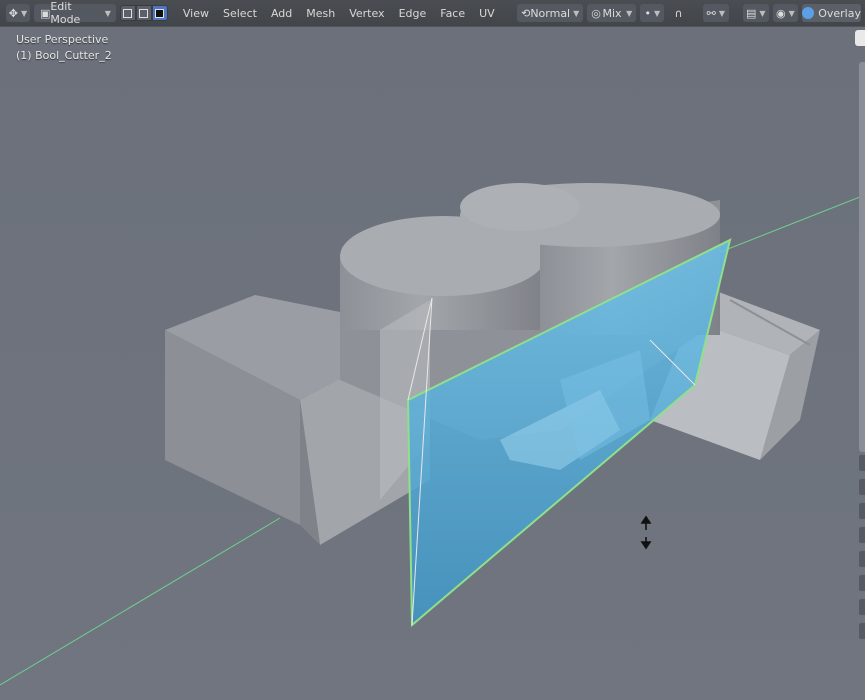  I want to click on mode-dropdown: ▣ Edit Mode ▼, so click(74, 13).